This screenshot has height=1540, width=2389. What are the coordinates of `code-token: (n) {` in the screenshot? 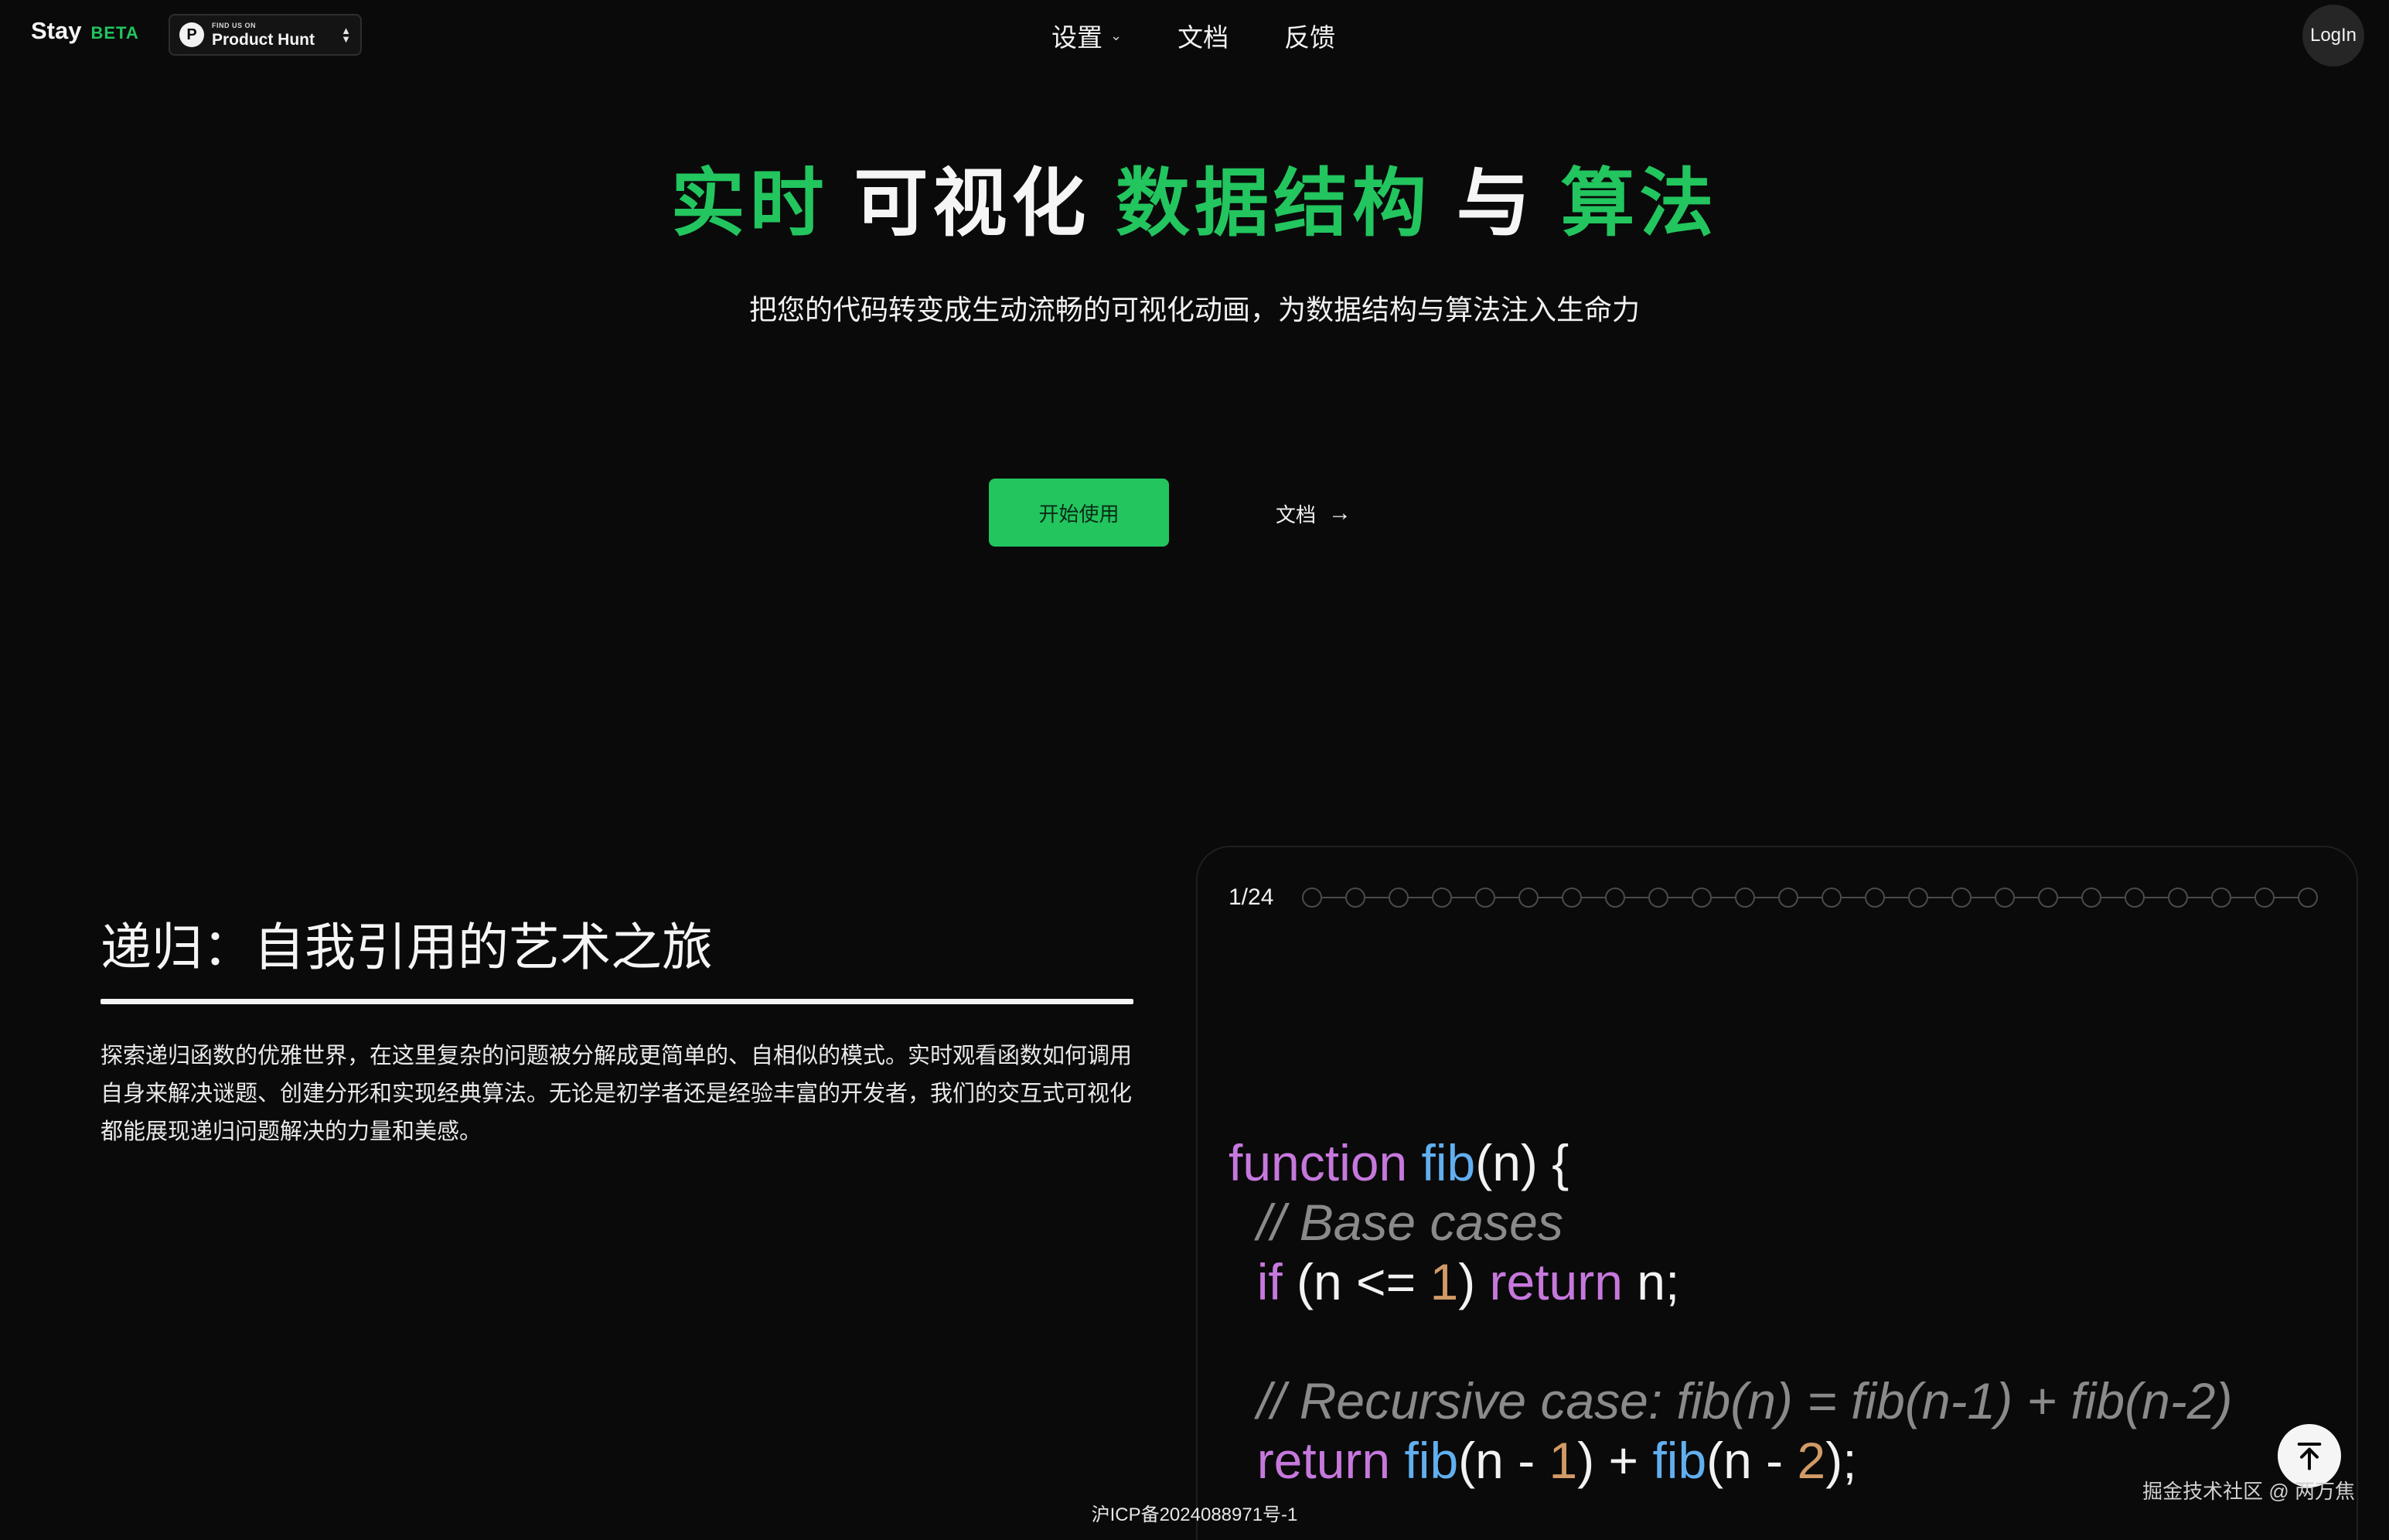 It's located at (1522, 1162).